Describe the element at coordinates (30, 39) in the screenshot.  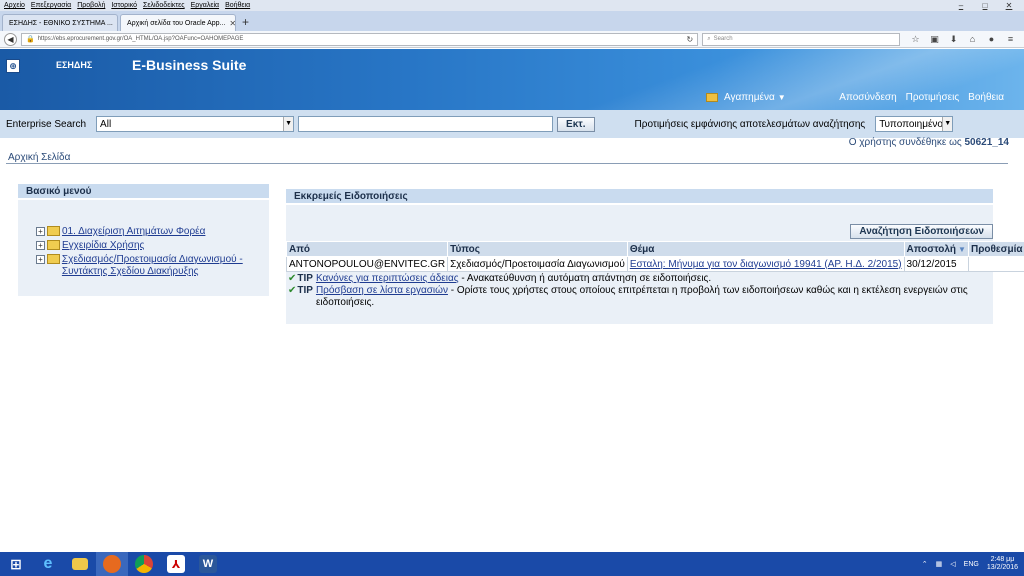
I see `lock-icon: 🔒` at that location.